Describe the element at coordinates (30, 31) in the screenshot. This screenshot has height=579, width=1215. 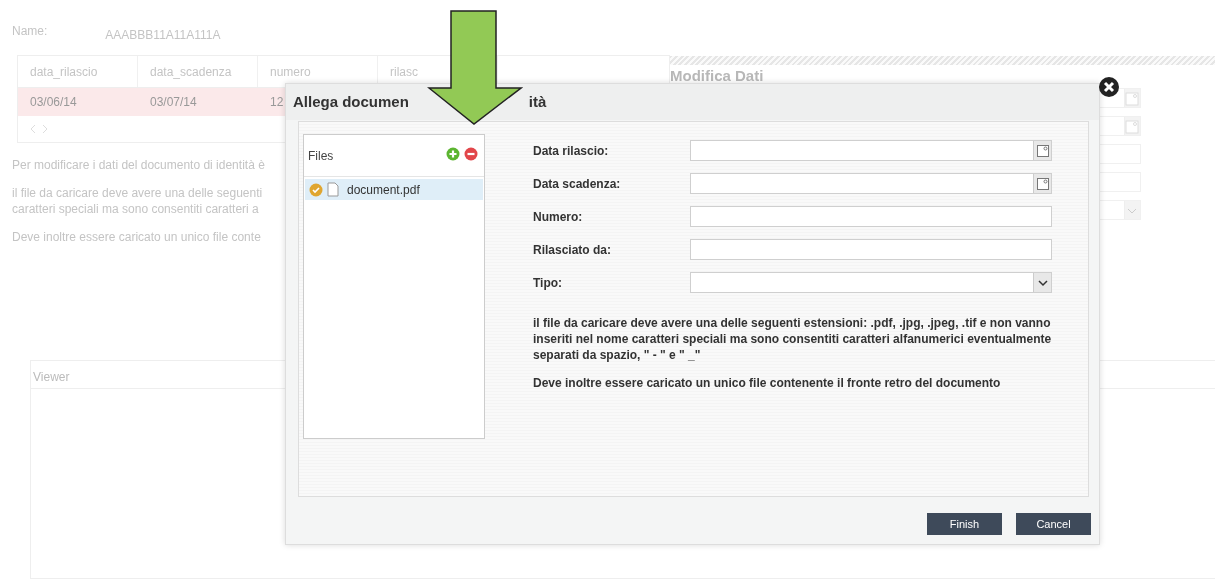
I see `name-label: Name:` at that location.